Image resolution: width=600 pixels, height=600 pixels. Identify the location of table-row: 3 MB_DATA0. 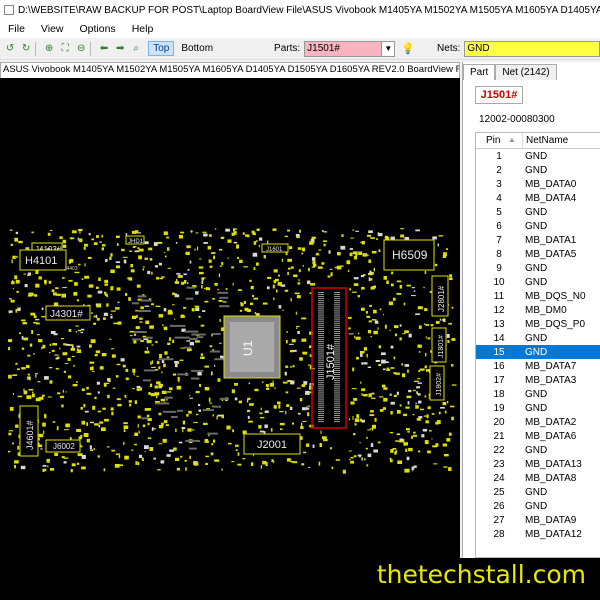
(538, 184).